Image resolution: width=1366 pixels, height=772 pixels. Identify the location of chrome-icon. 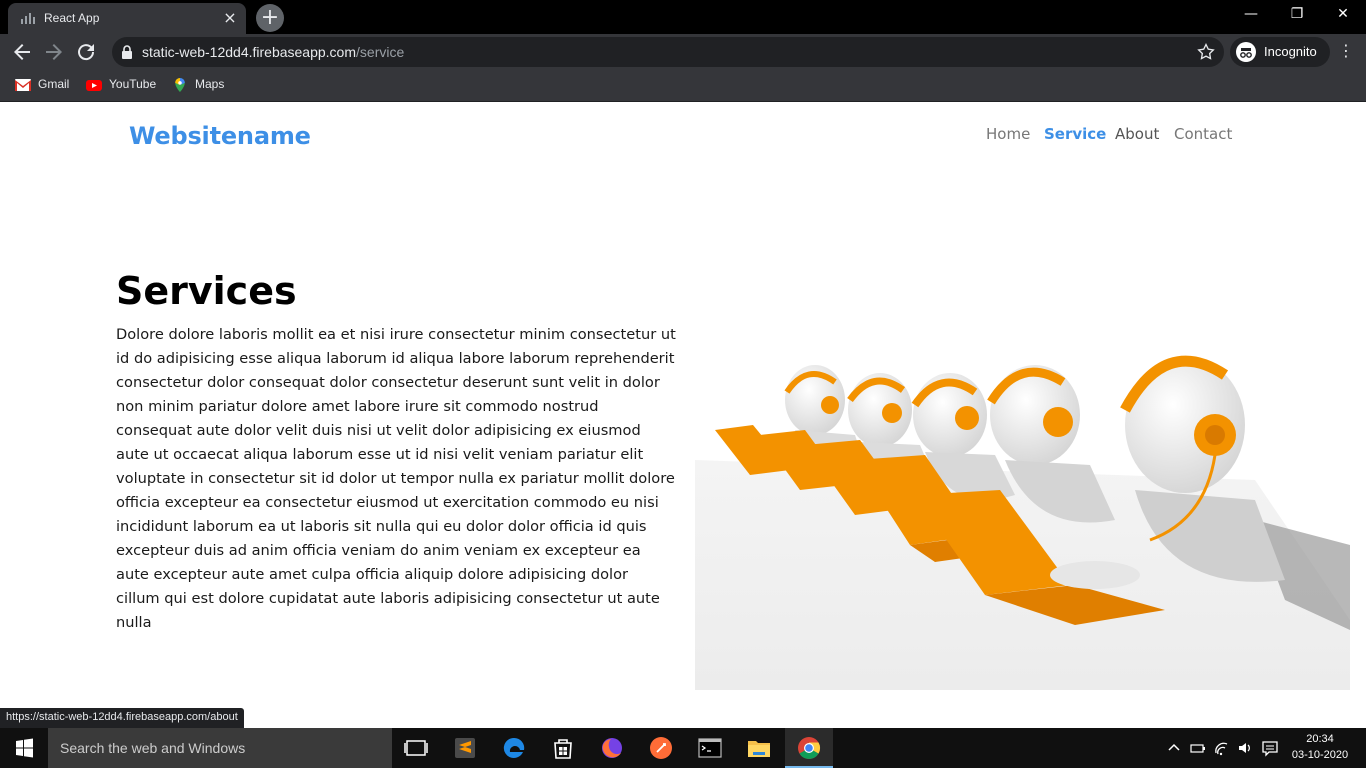
(809, 748).